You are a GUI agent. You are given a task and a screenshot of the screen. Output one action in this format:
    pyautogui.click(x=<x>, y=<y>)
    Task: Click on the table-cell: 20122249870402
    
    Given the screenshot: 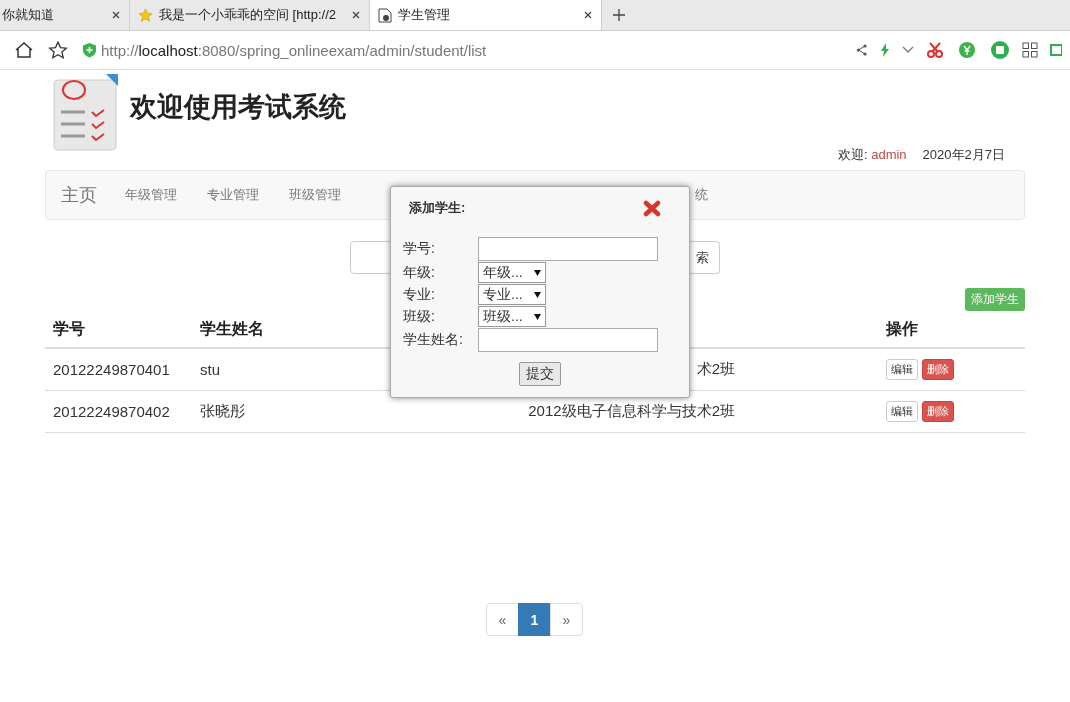 What is the action you would take?
    pyautogui.click(x=111, y=411)
    